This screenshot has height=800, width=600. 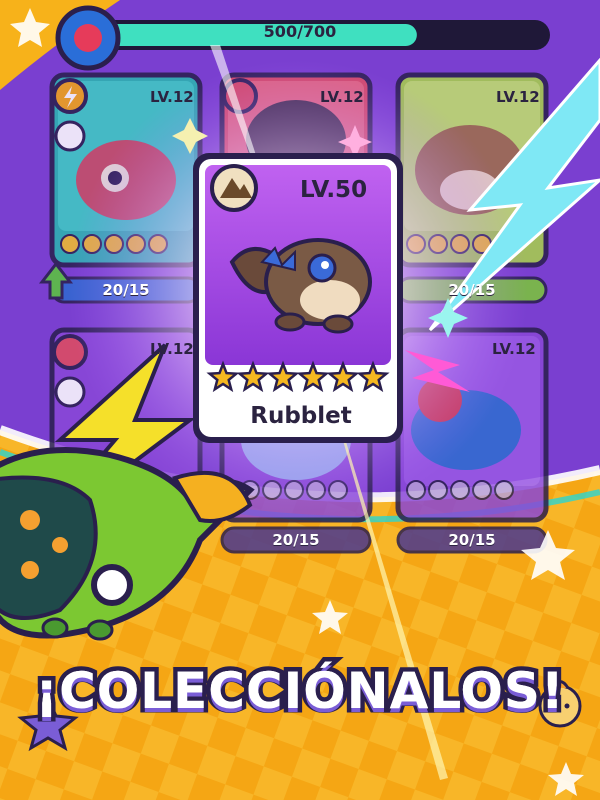 I want to click on upgrade-arrow-icon, so click(x=70, y=136).